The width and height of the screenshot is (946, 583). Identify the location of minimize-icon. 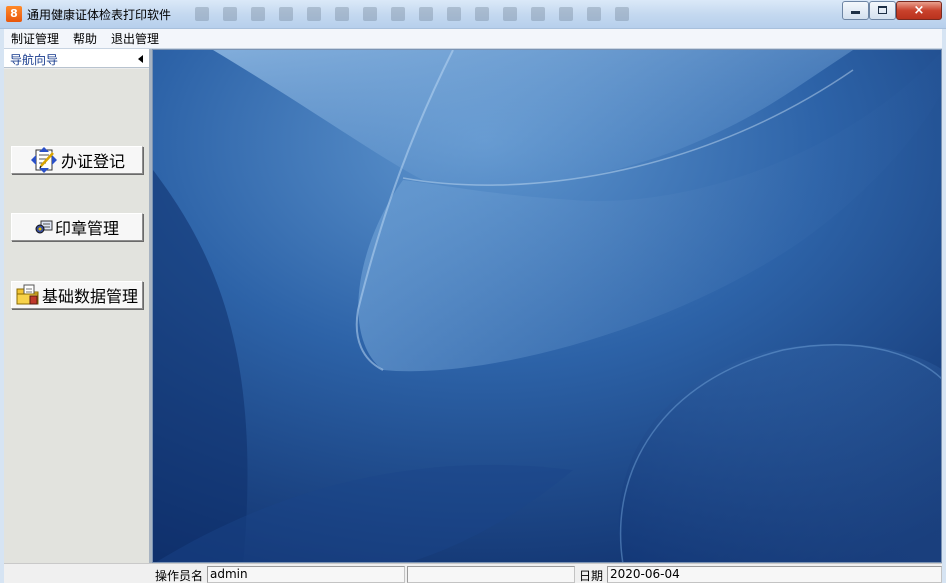
(855, 12).